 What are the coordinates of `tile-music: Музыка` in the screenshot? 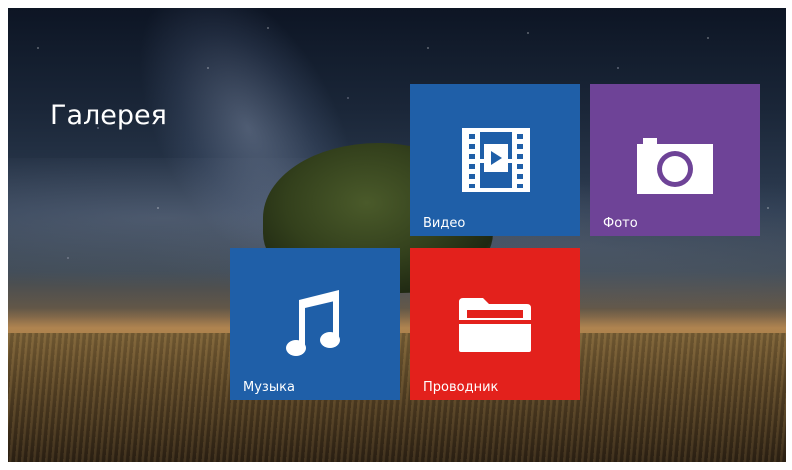 It's located at (315, 324).